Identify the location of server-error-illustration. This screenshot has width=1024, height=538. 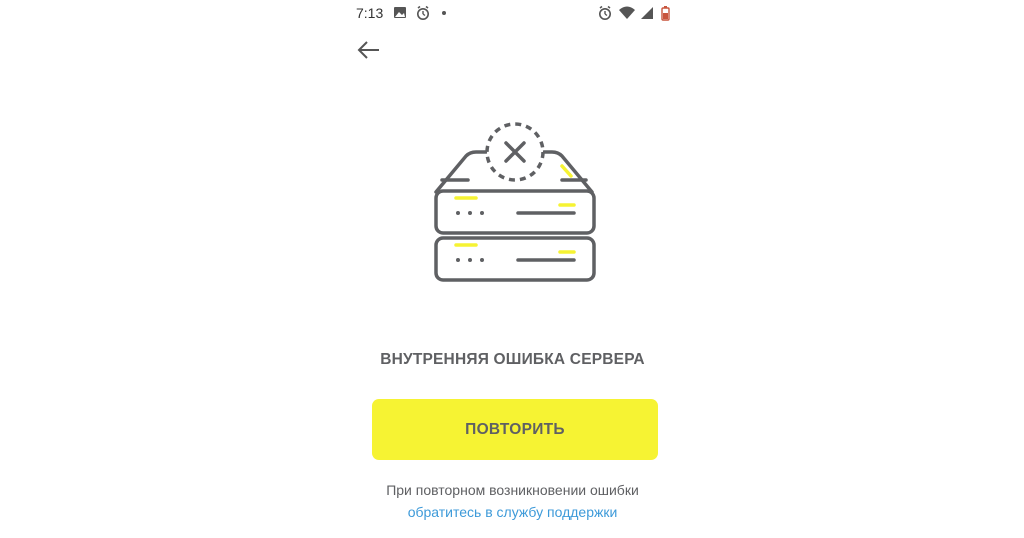
(514, 203).